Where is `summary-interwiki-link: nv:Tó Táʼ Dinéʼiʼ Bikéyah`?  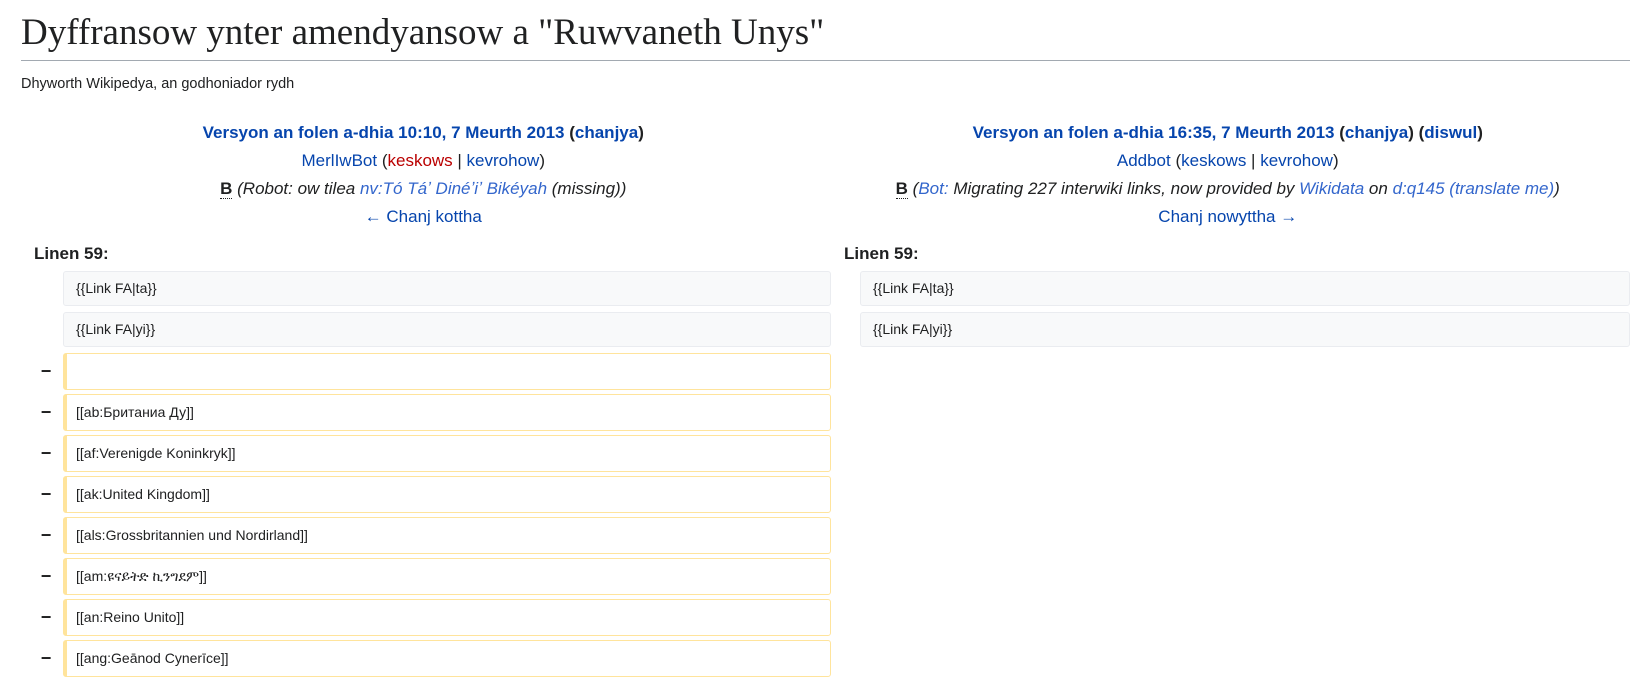 summary-interwiki-link: nv:Tó Táʼ Dinéʼiʼ Bikéyah is located at coordinates (453, 188).